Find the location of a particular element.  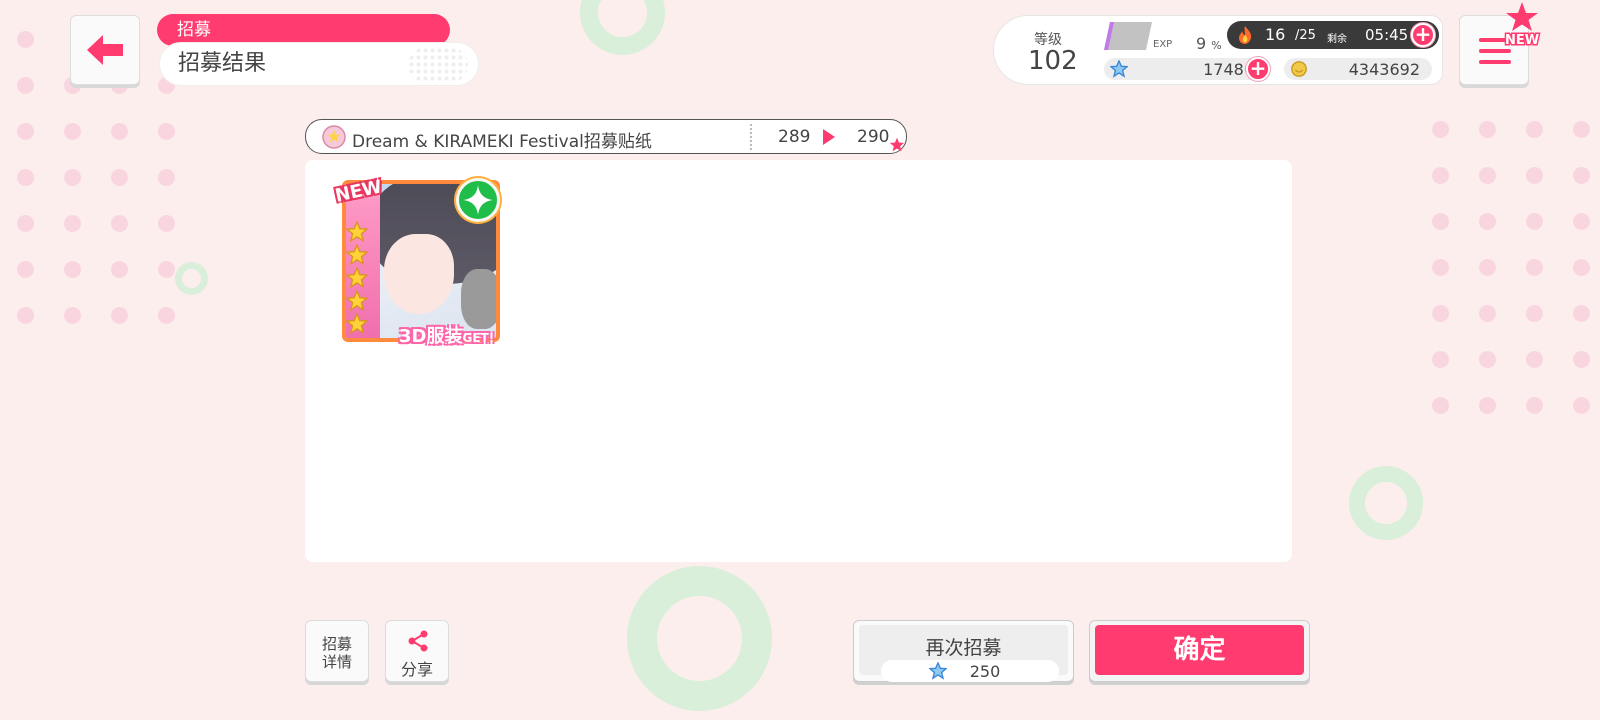

exp-number: 9 is located at coordinates (1201, 43).